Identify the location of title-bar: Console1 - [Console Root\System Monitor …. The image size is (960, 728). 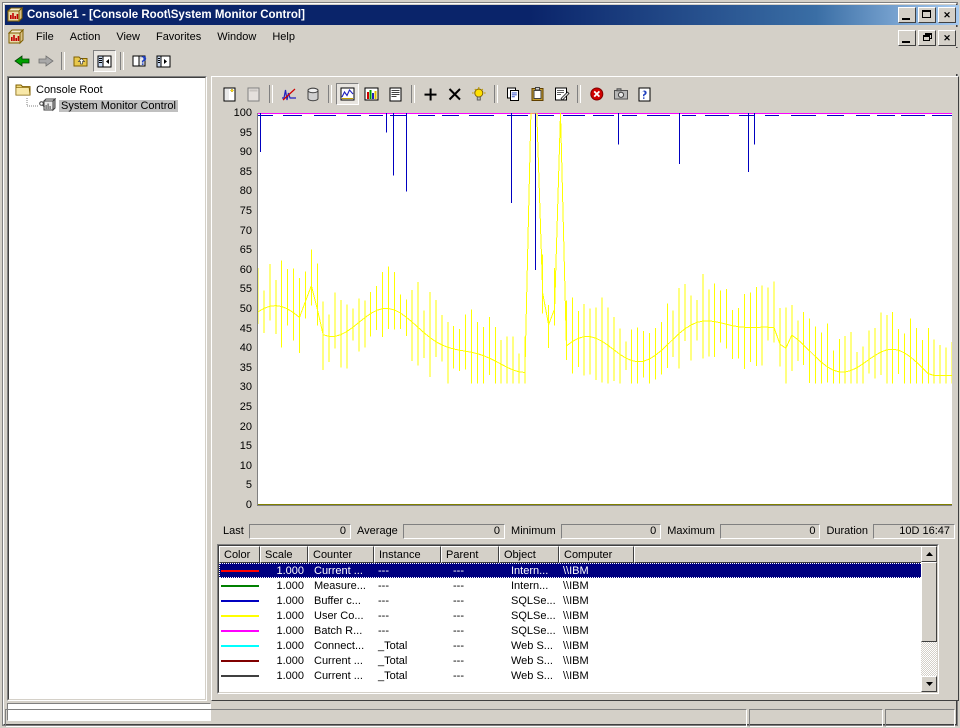
(482, 15).